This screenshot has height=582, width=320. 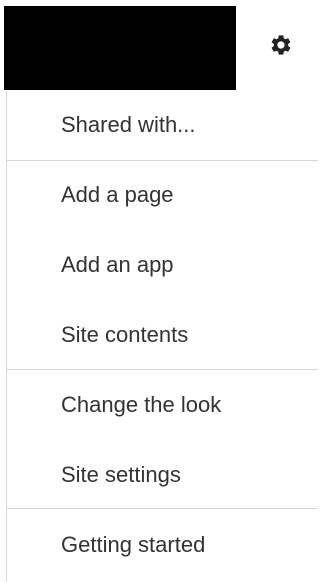 I want to click on menu-item-add-a-page: Add a page, so click(x=117, y=195).